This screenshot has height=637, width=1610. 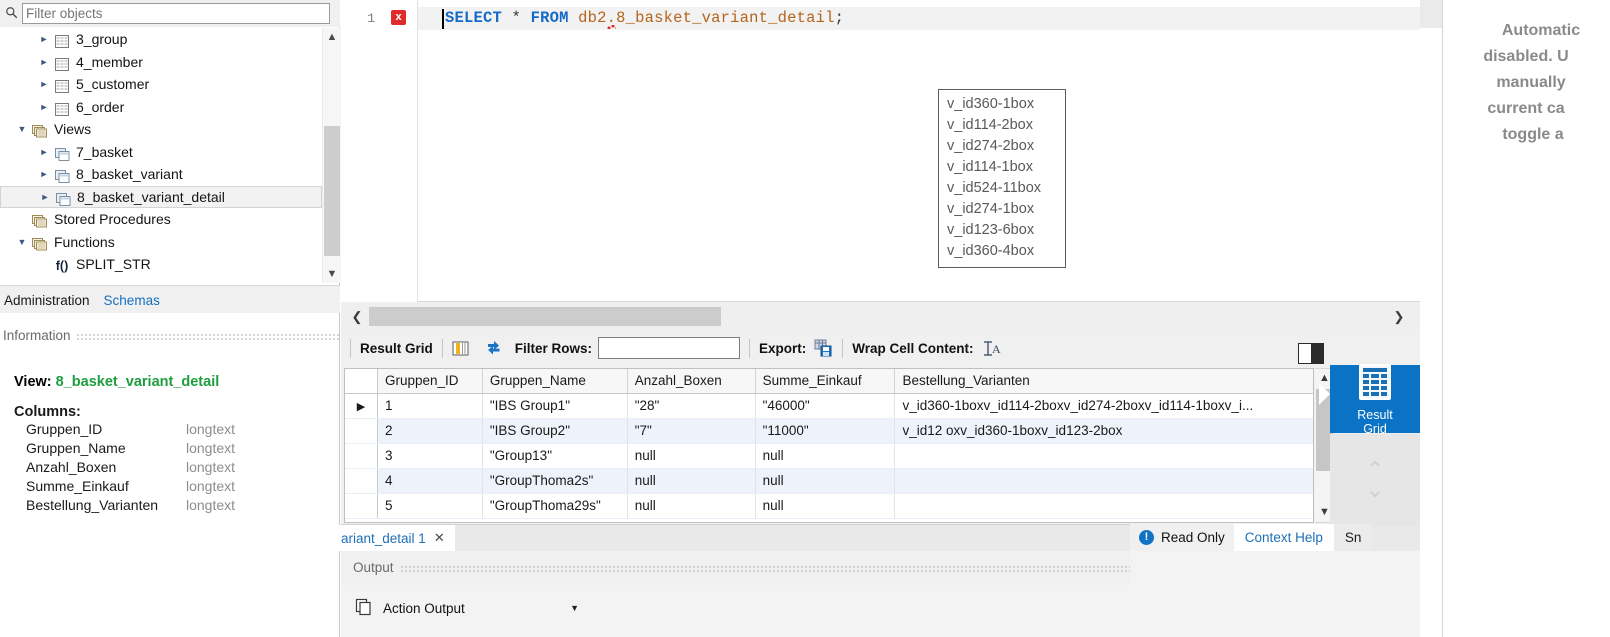 I want to click on refresh-icon, so click(x=494, y=348).